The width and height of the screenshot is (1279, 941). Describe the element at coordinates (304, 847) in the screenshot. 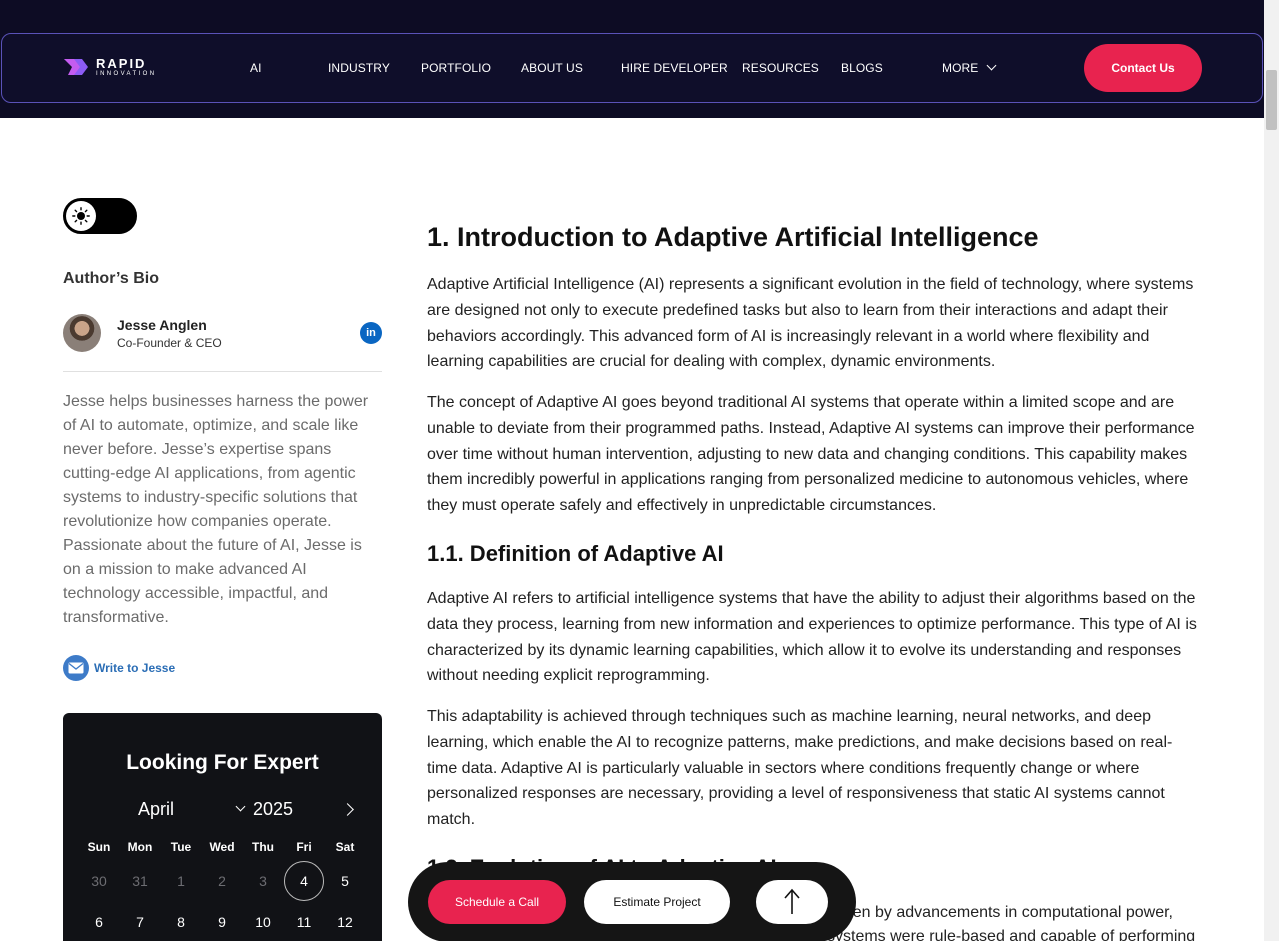

I see `weekday-label: Fri` at that location.